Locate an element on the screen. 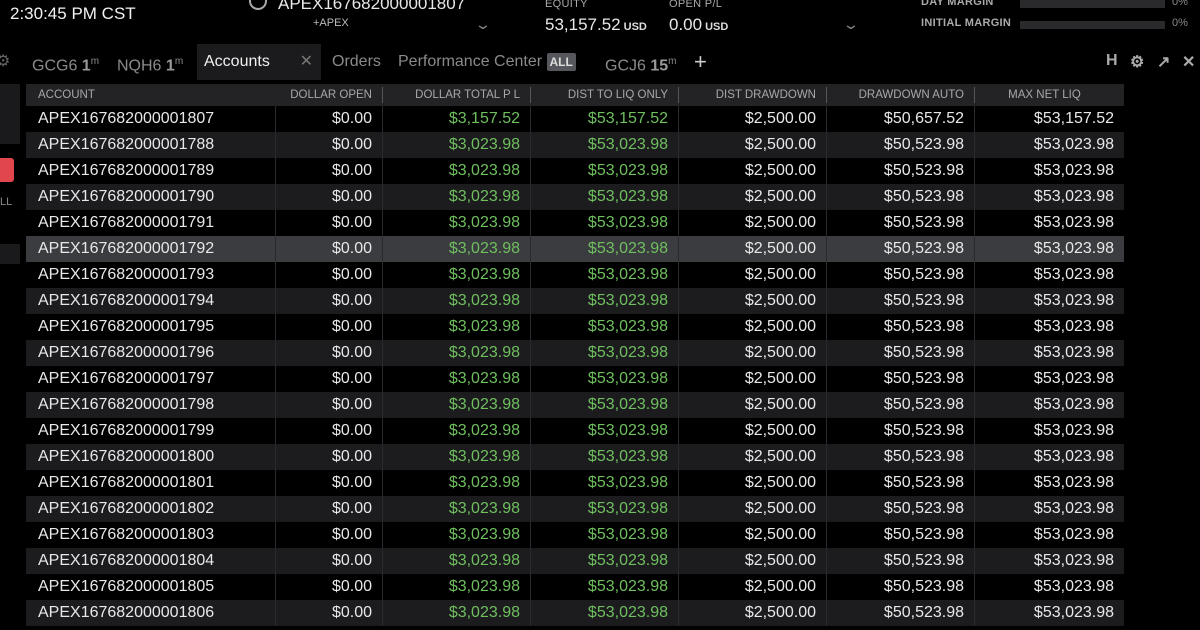 The height and width of the screenshot is (630, 1200). cell-account: APEX167682000001792 is located at coordinates (151, 249).